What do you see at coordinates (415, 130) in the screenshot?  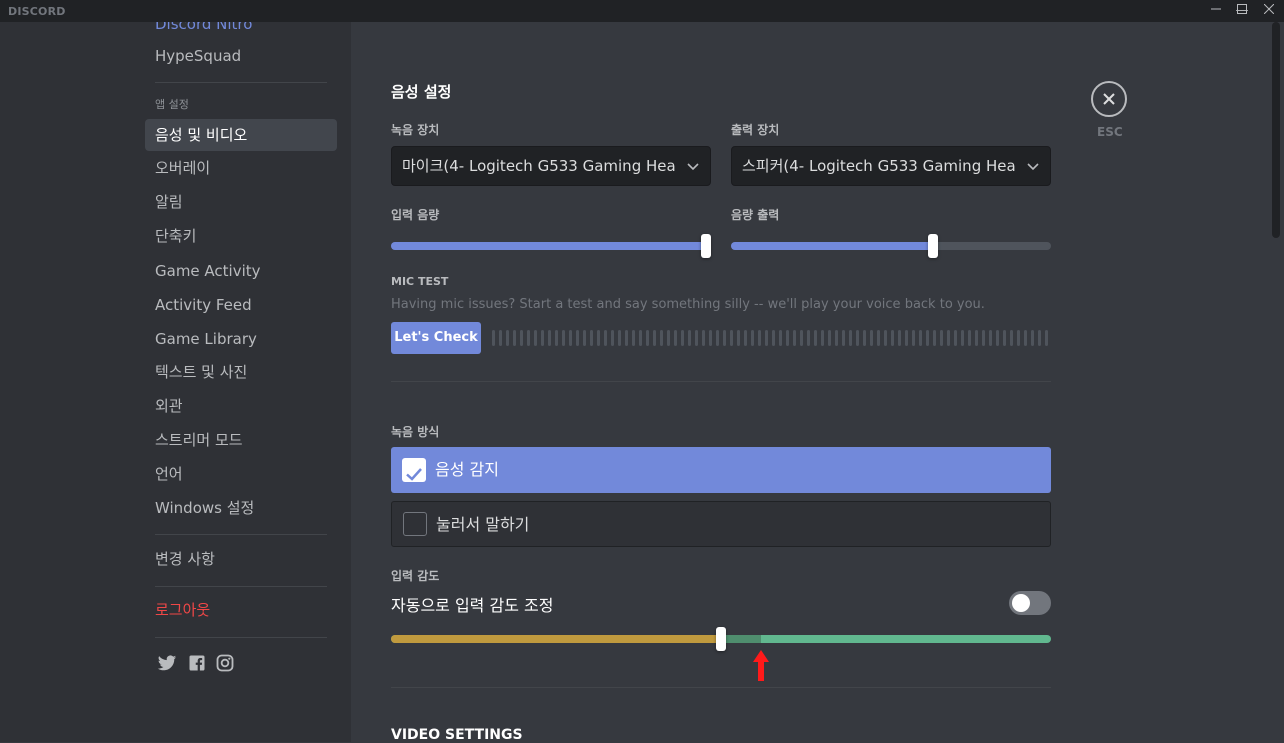 I see `input-device-label: 녹음 장치` at bounding box center [415, 130].